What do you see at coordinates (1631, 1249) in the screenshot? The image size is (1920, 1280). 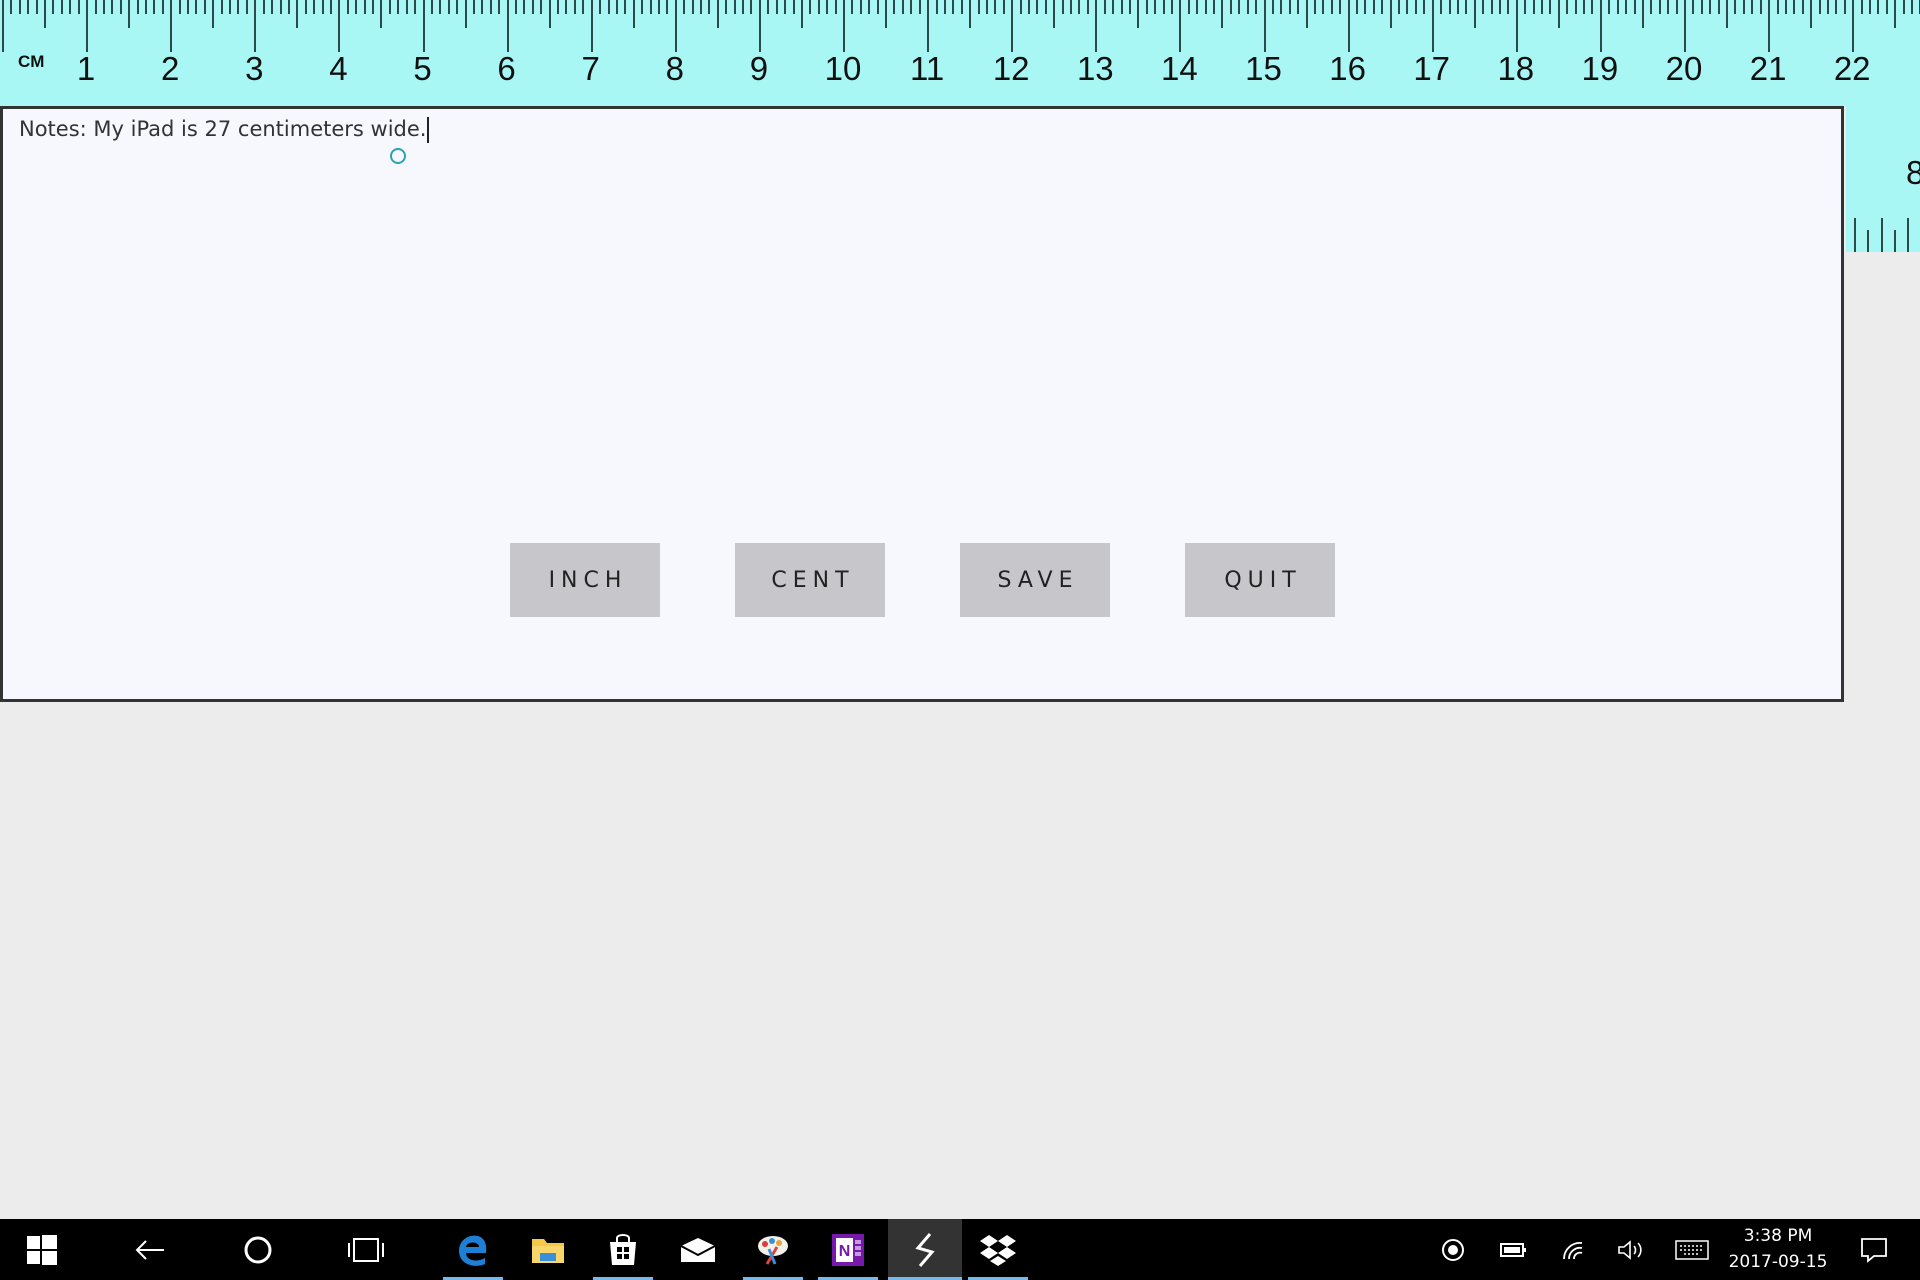 I see `tray-volume` at bounding box center [1631, 1249].